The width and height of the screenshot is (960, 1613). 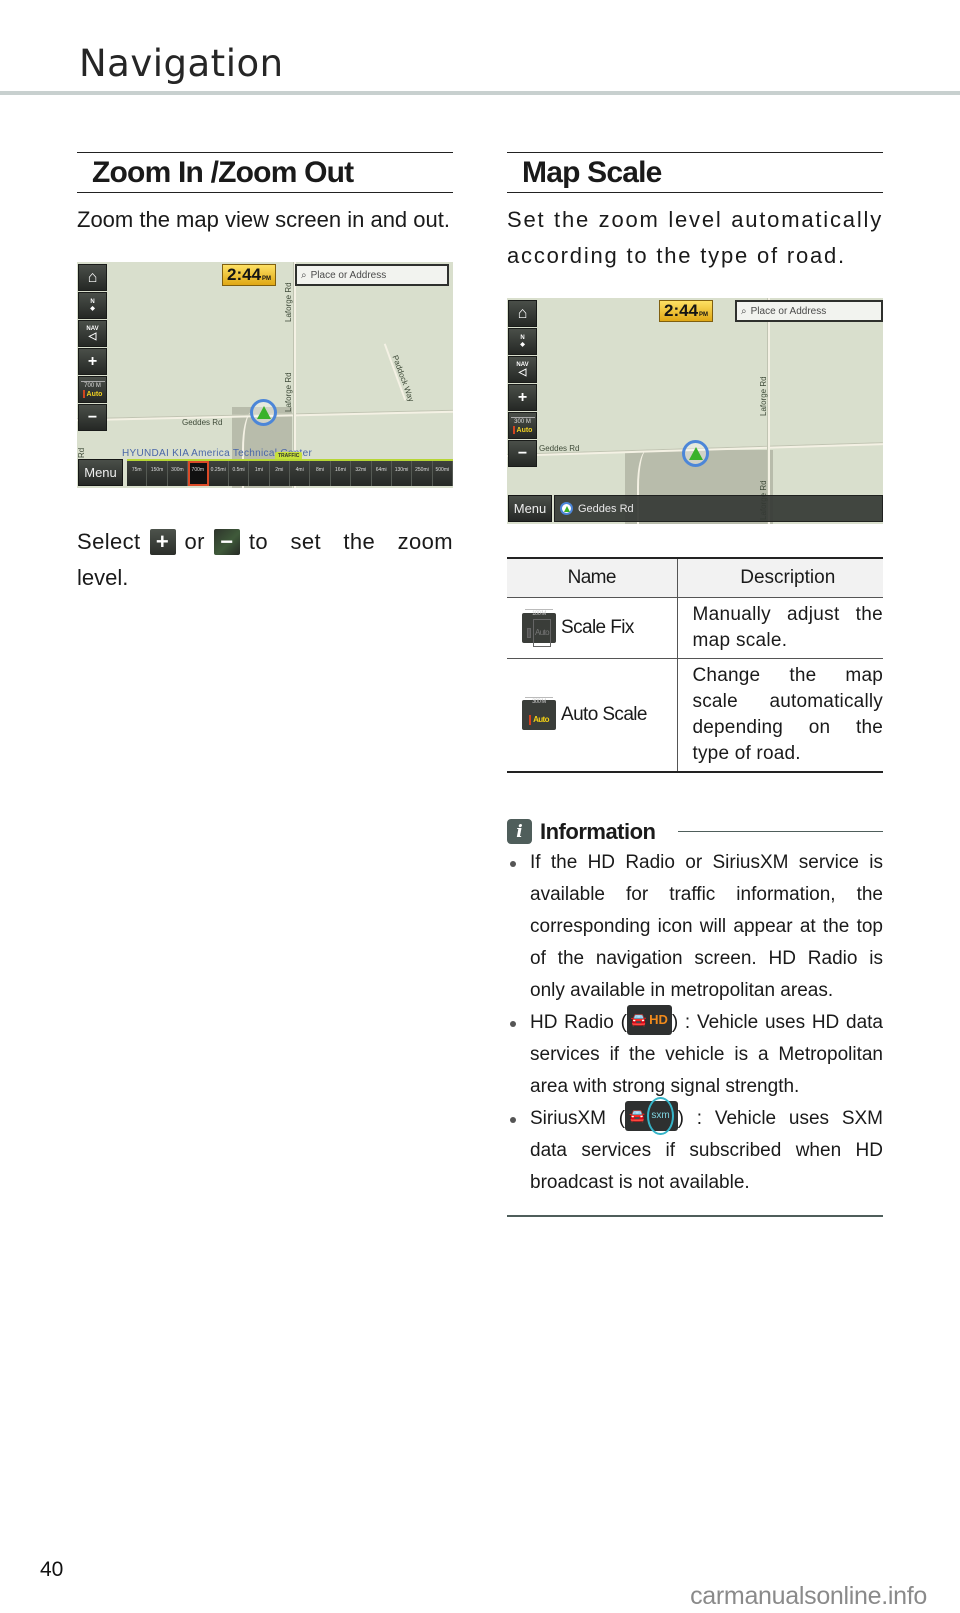 What do you see at coordinates (320, 473) in the screenshot?
I see `scale-step: 8mi` at bounding box center [320, 473].